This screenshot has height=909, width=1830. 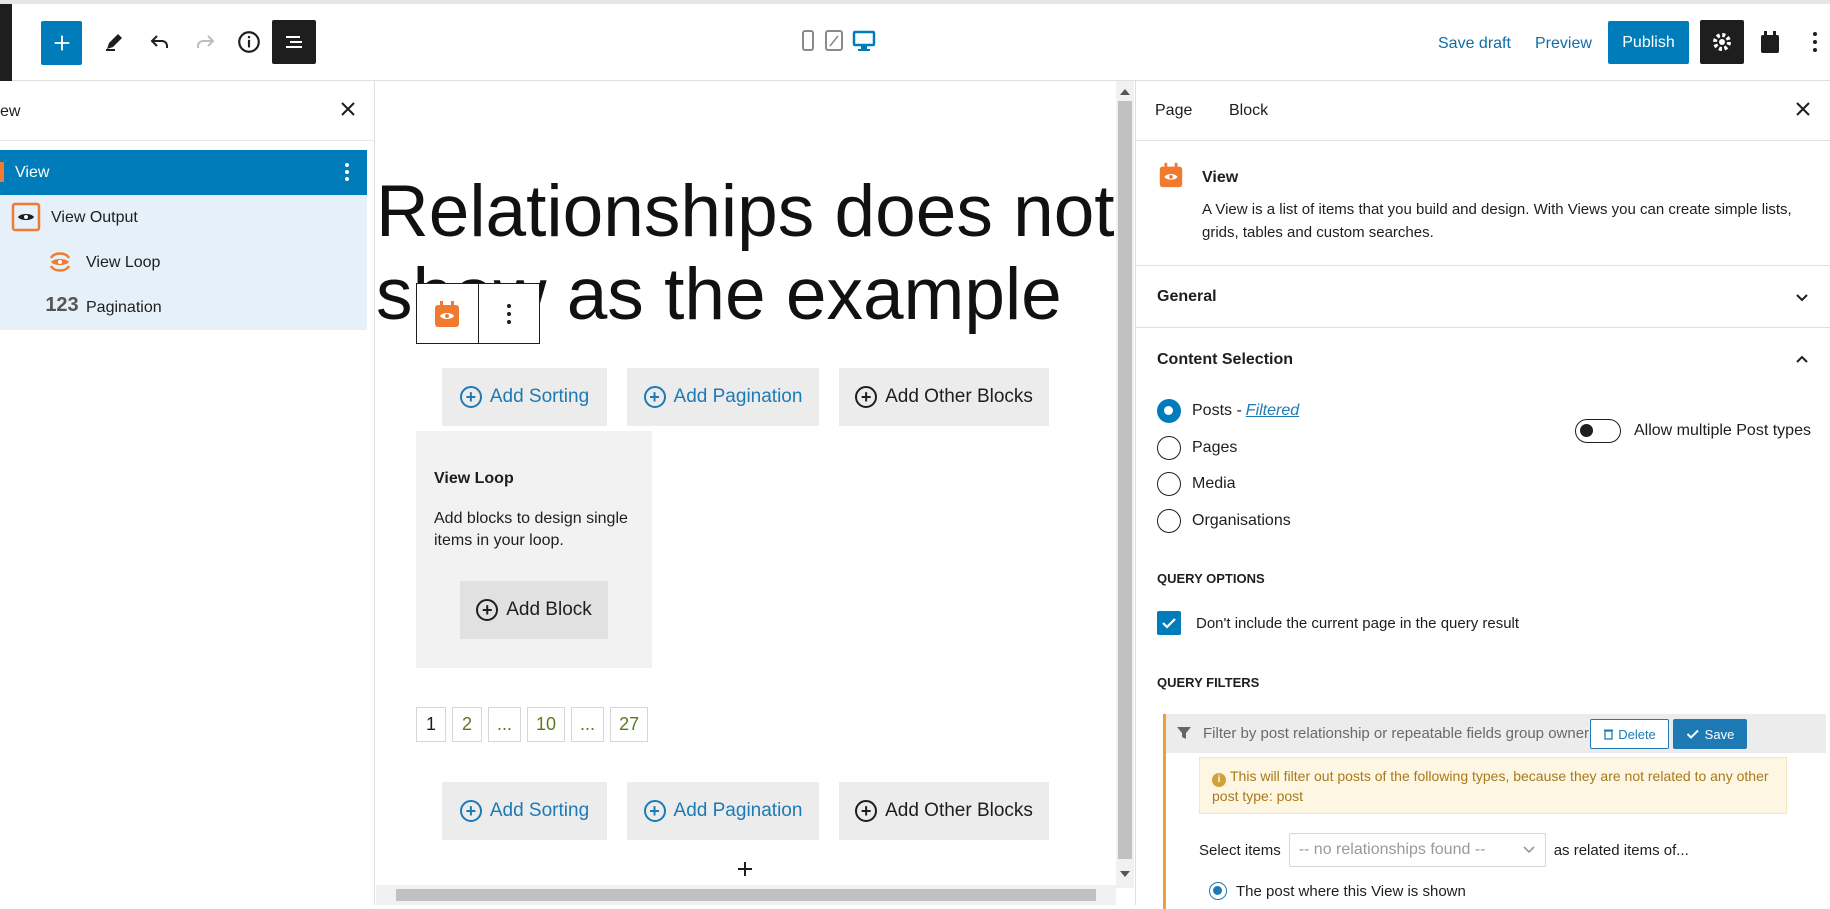 I want to click on details-button, so click(x=249, y=42).